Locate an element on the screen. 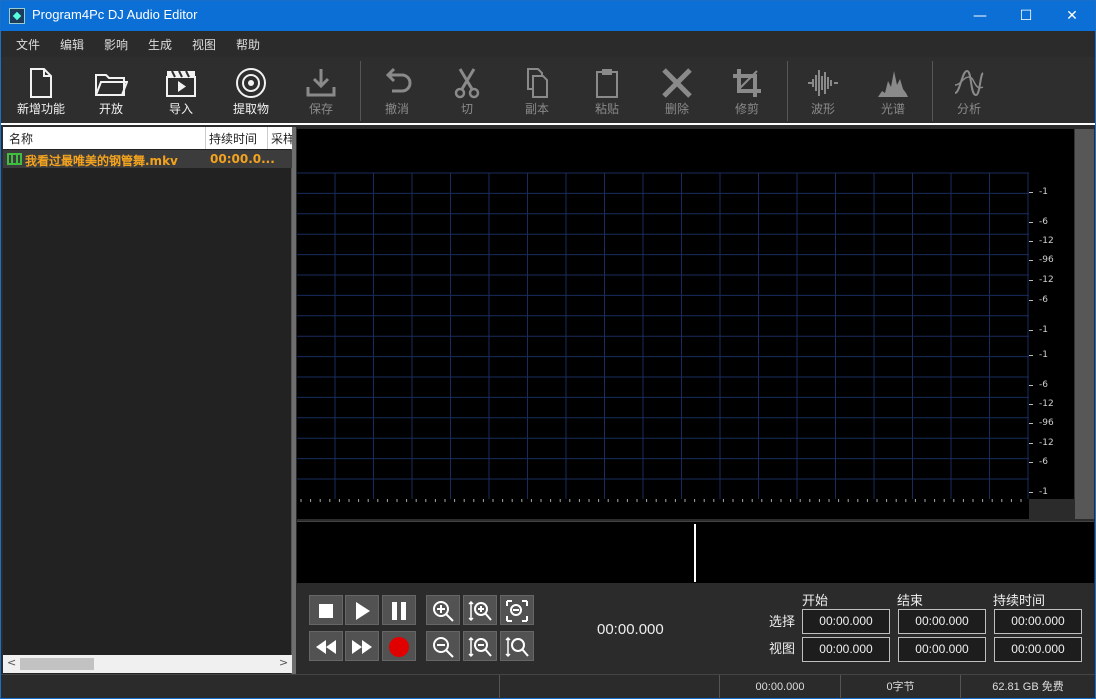 The image size is (1096, 699). status-time: 00:00.000 is located at coordinates (779, 687).